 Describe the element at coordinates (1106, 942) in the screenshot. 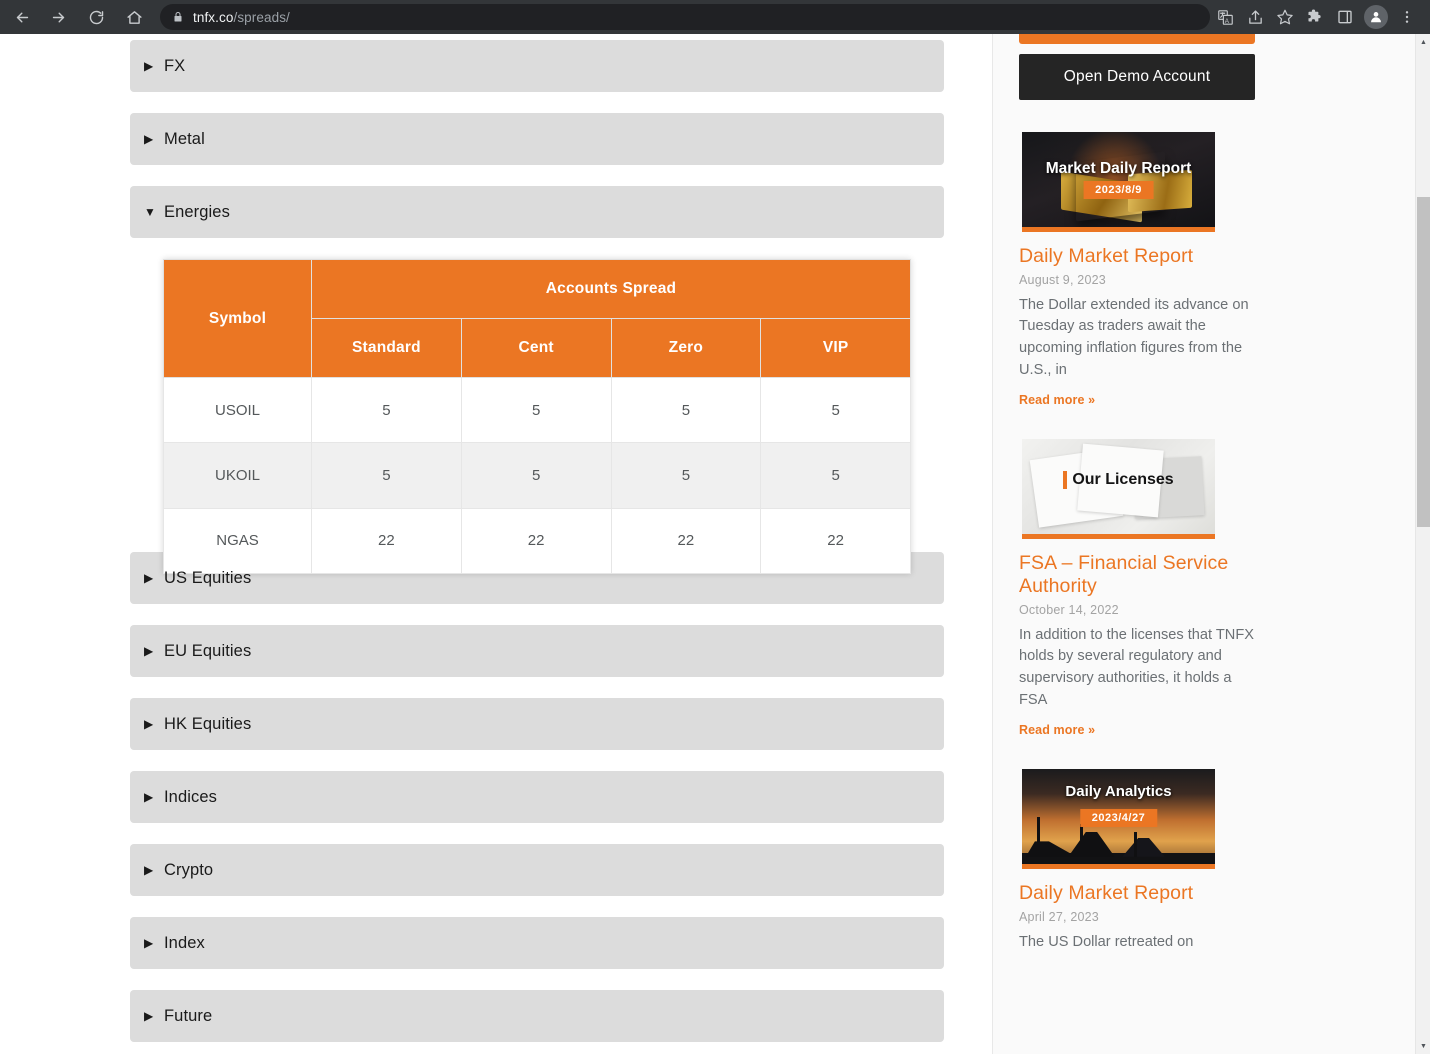

I see `post-excerpt: The US Dollar retreated on` at that location.